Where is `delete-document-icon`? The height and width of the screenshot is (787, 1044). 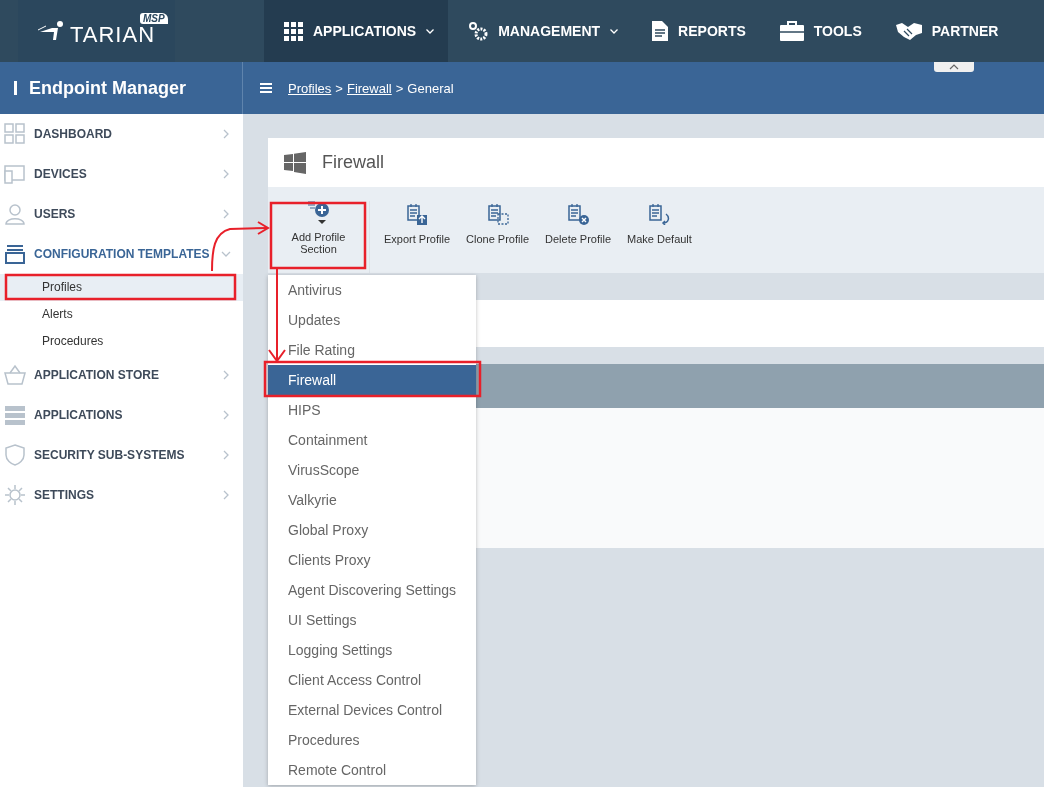 delete-document-icon is located at coordinates (578, 214).